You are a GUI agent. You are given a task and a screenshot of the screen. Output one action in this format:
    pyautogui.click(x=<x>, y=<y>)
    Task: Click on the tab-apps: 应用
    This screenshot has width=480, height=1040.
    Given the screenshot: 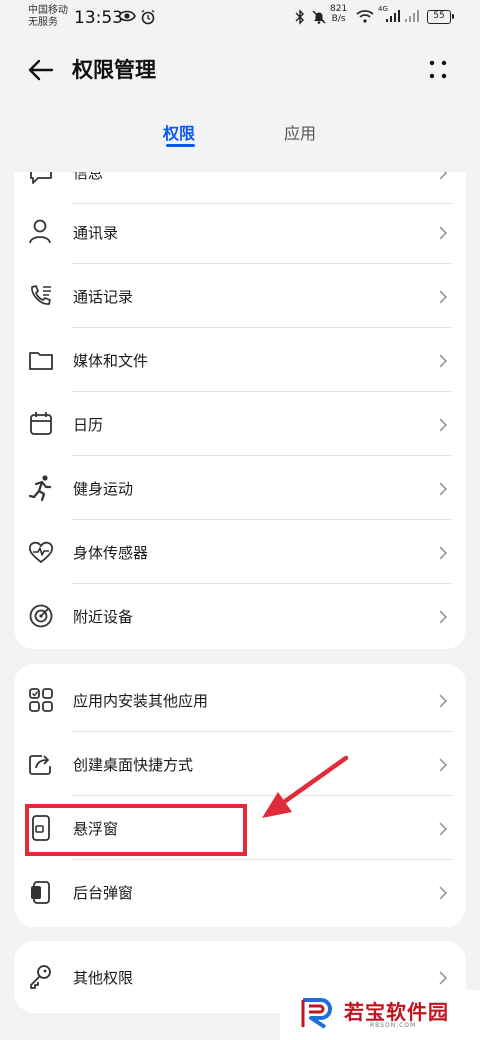 What is the action you would take?
    pyautogui.click(x=300, y=132)
    